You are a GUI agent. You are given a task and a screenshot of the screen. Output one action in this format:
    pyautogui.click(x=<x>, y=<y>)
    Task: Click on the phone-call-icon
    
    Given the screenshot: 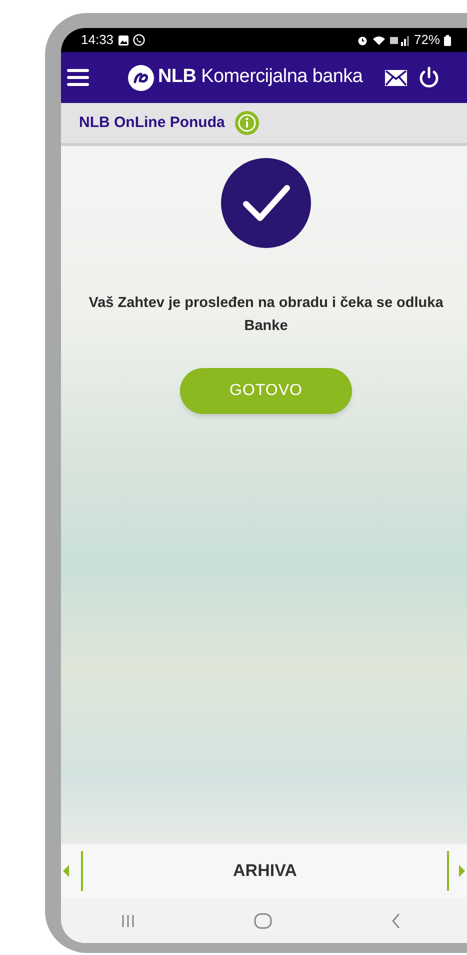 What is the action you would take?
    pyautogui.click(x=138, y=40)
    